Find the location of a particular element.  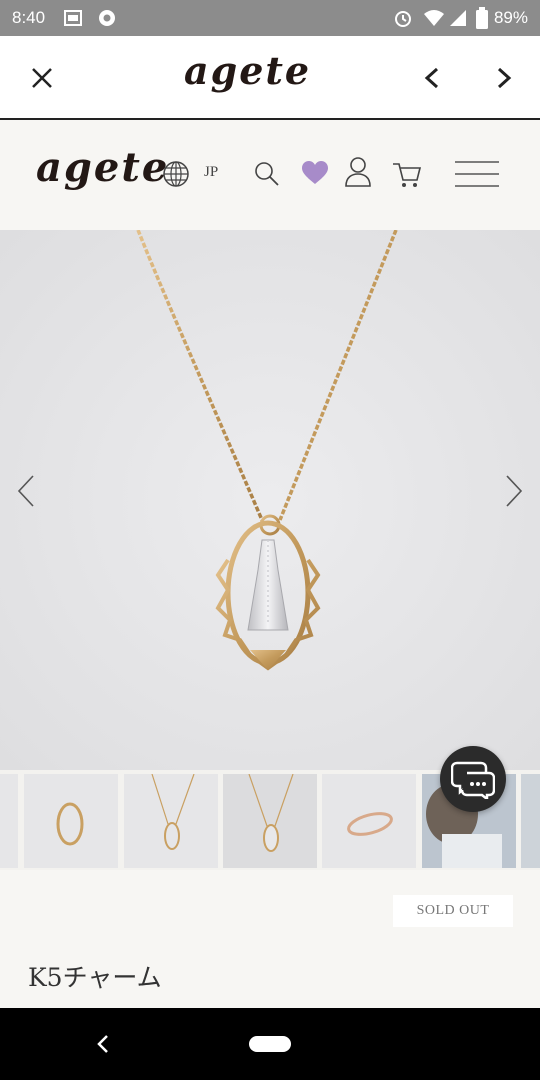

forward-arrow-icon is located at coordinates (504, 78).